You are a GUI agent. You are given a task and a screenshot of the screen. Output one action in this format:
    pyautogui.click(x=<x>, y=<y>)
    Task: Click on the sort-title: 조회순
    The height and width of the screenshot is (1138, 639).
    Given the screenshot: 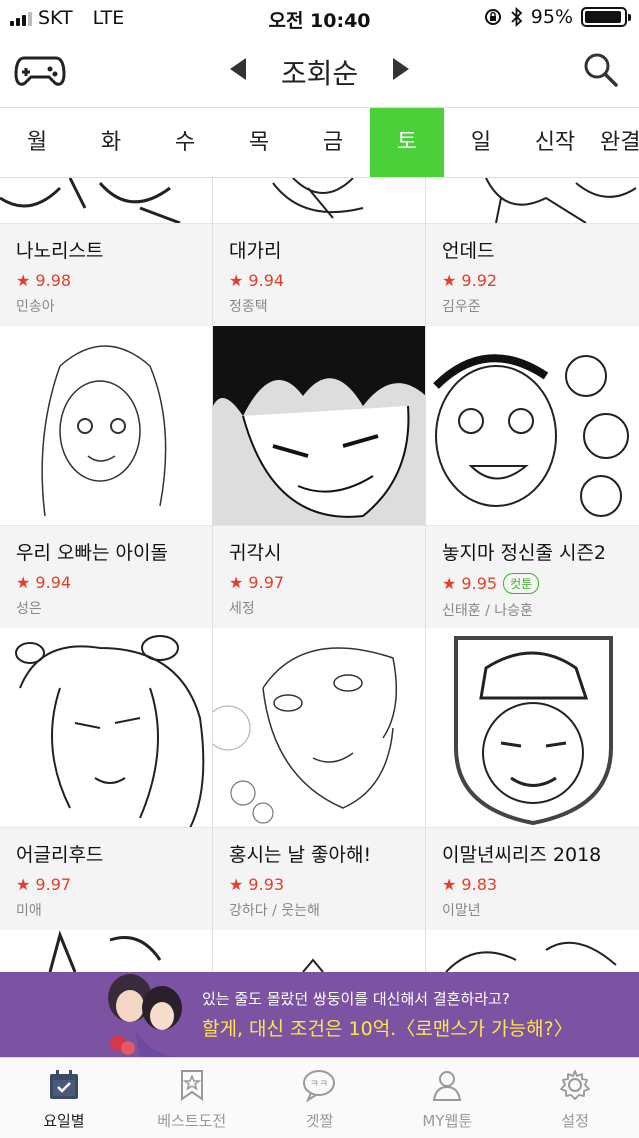 What is the action you would take?
    pyautogui.click(x=319, y=72)
    